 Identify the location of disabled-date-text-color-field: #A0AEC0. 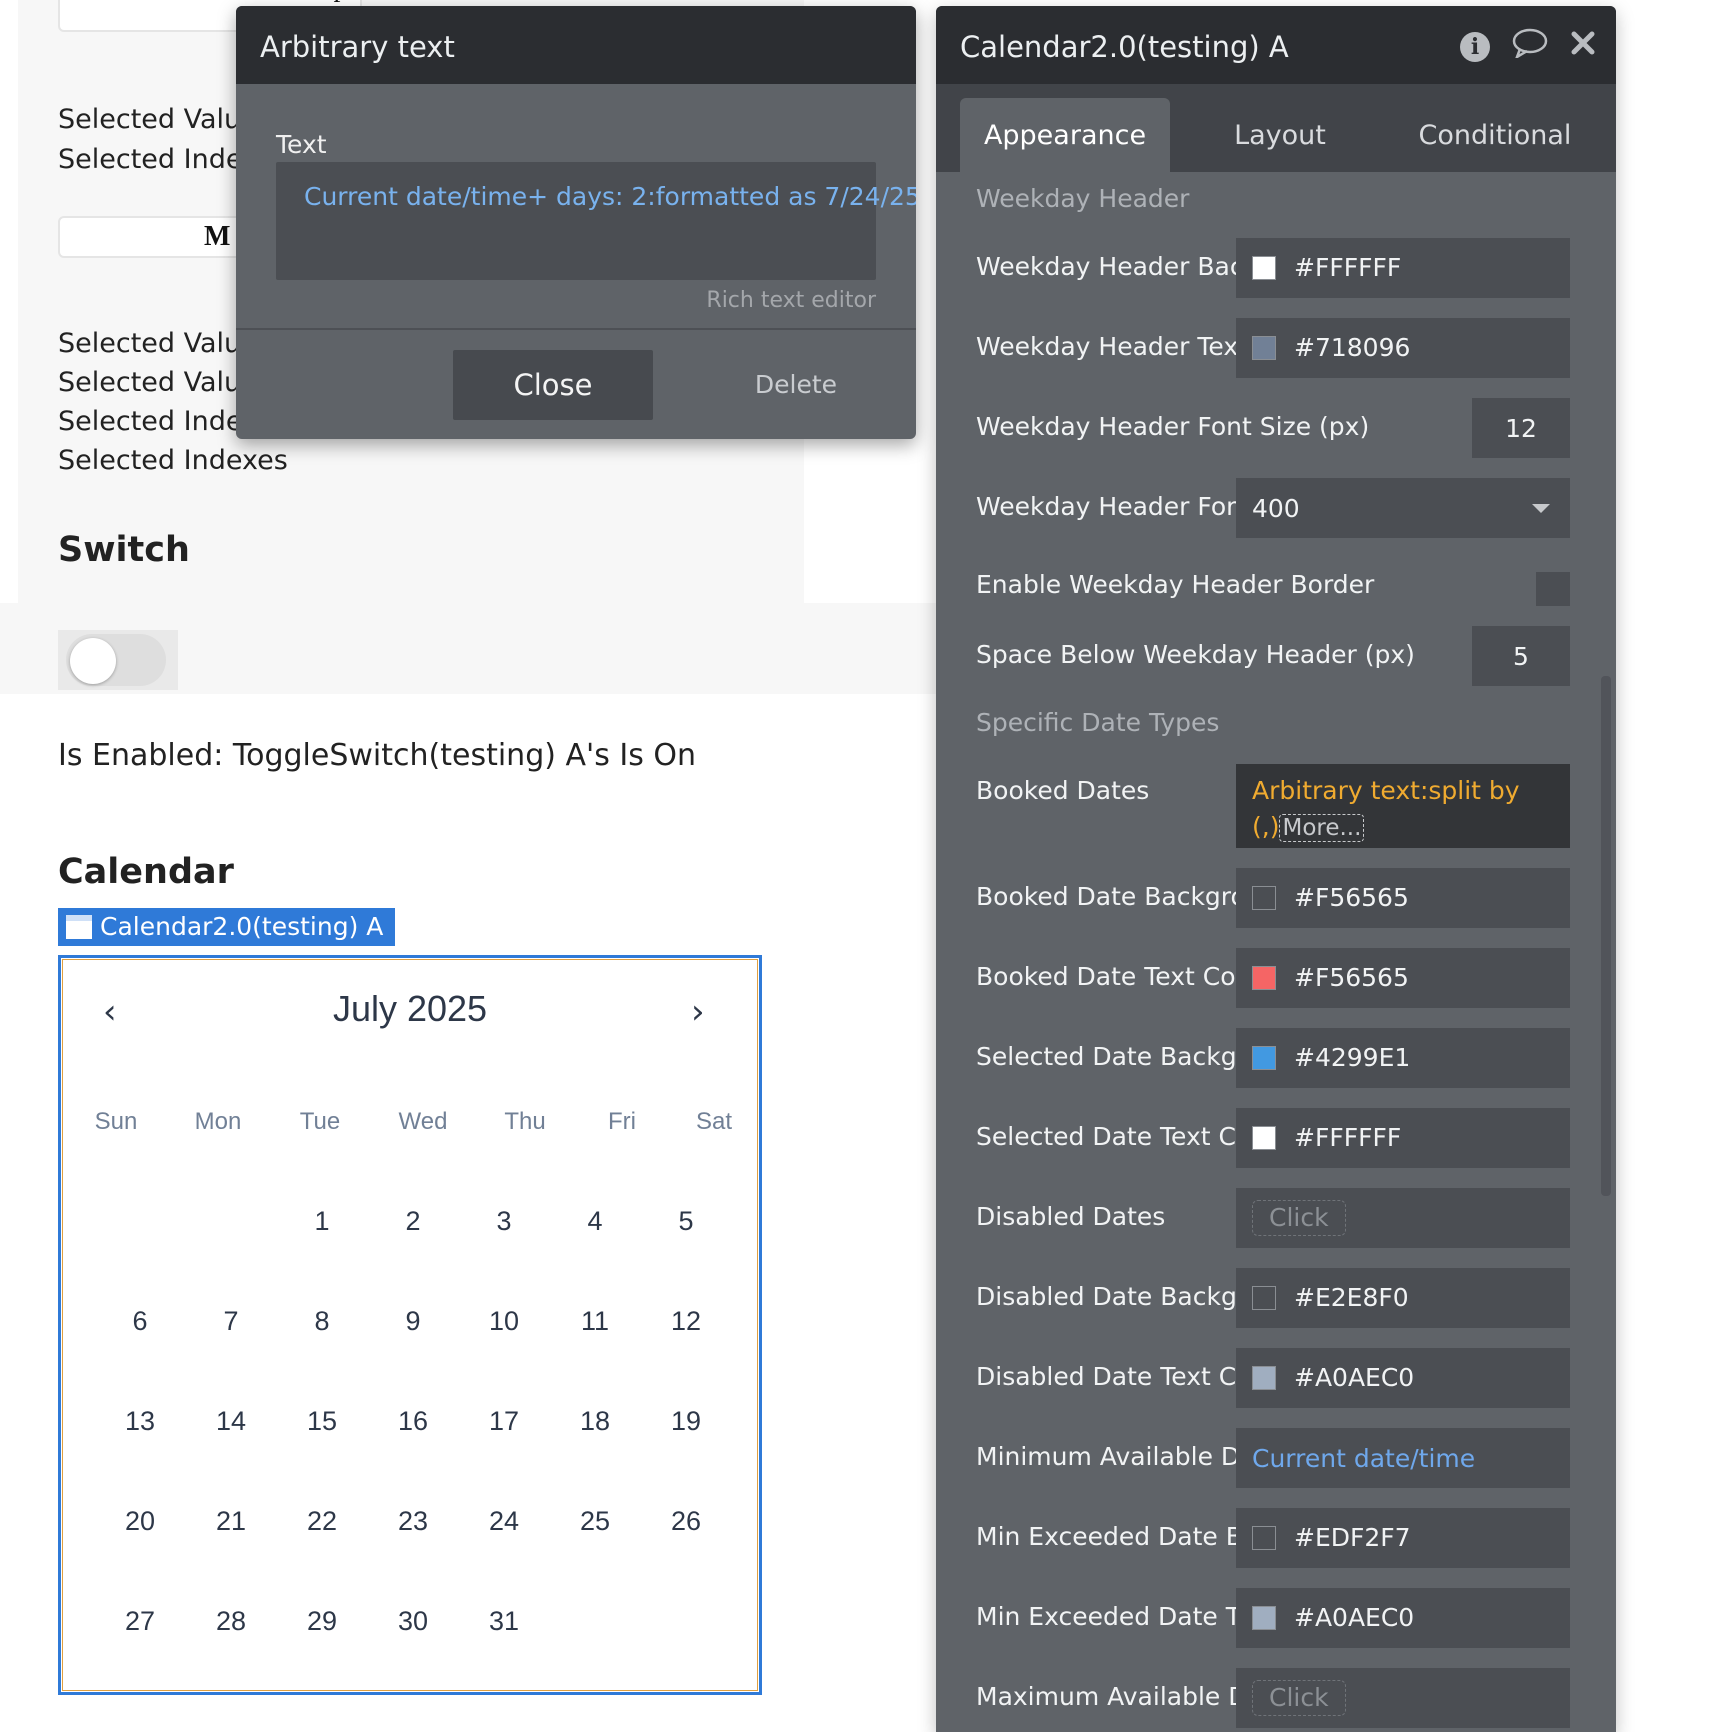
(1403, 1378).